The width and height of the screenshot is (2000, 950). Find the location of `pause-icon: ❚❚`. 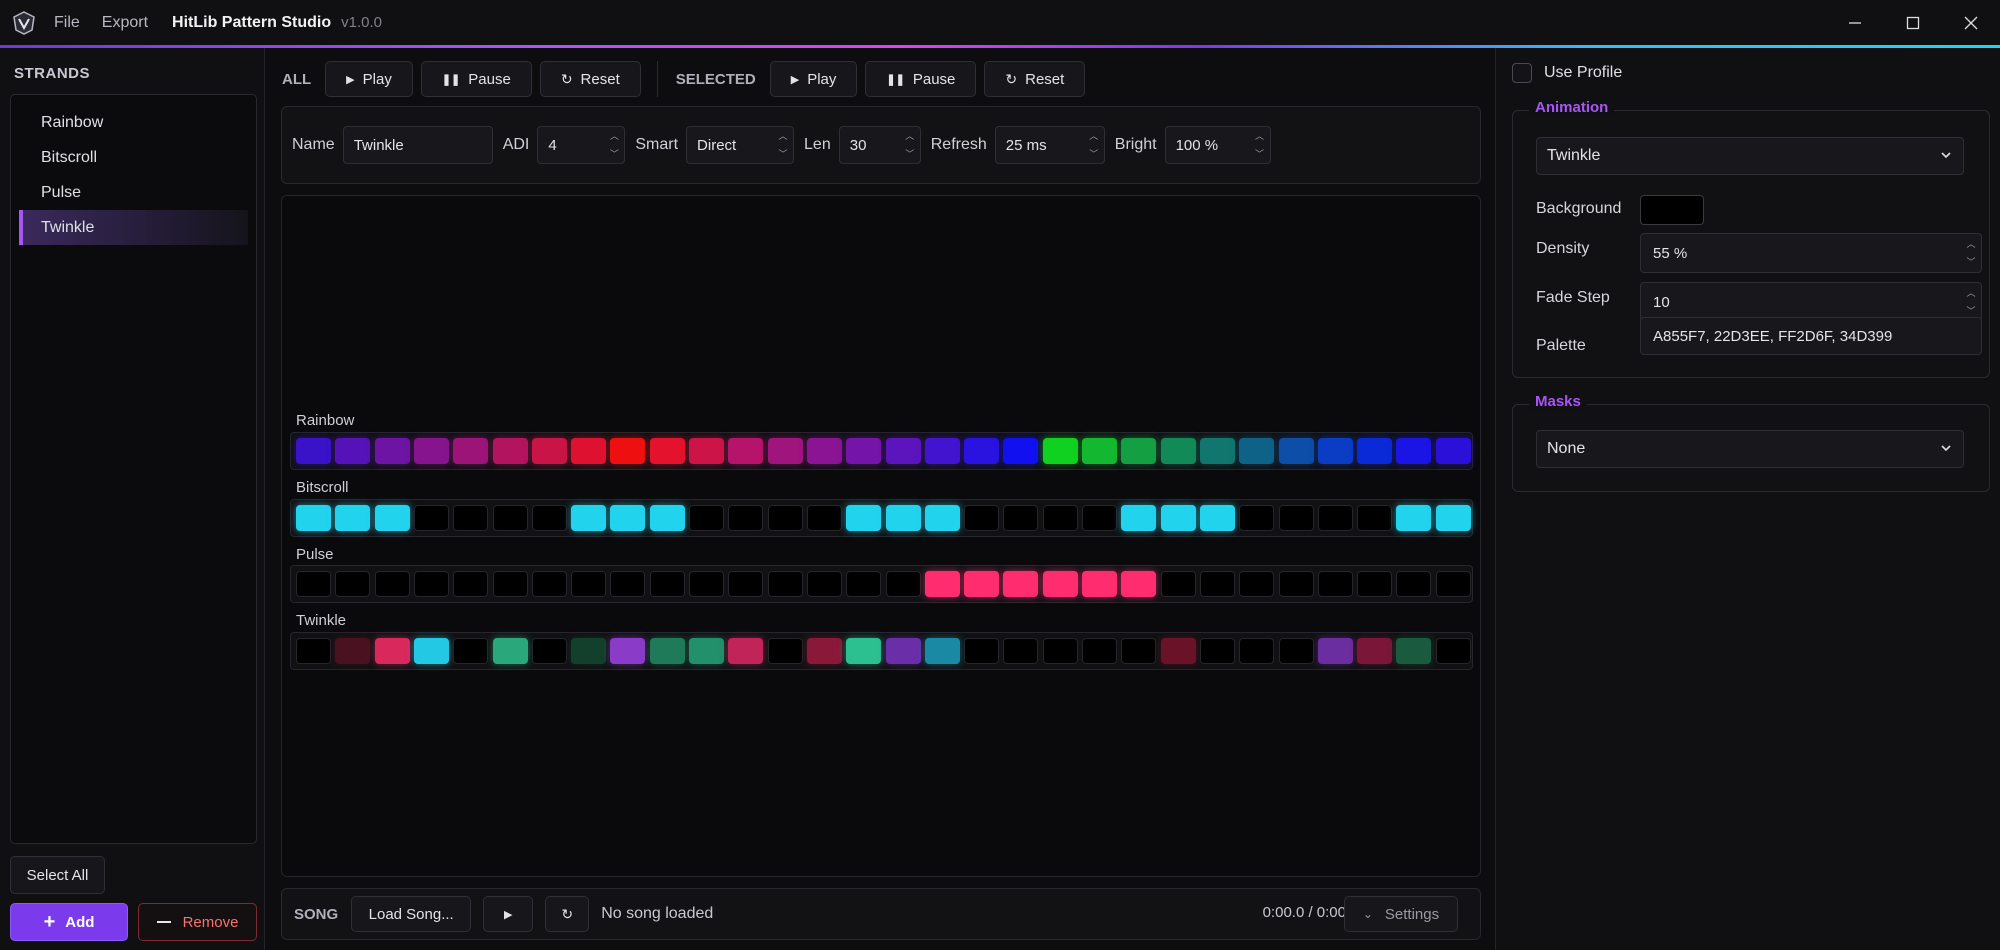

pause-icon: ❚❚ is located at coordinates (451, 79).